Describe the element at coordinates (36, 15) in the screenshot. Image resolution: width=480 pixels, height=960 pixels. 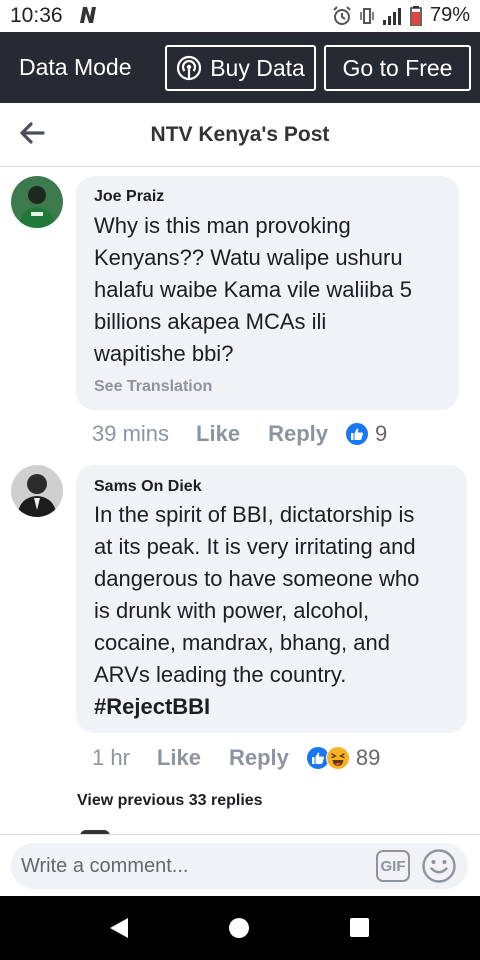
I see `status-time: 10:36` at that location.